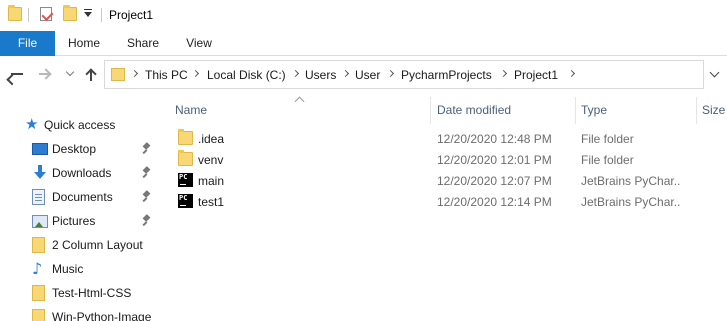 The width and height of the screenshot is (727, 321). What do you see at coordinates (74, 149) in the screenshot?
I see `sidebar-item-label: Desktop` at bounding box center [74, 149].